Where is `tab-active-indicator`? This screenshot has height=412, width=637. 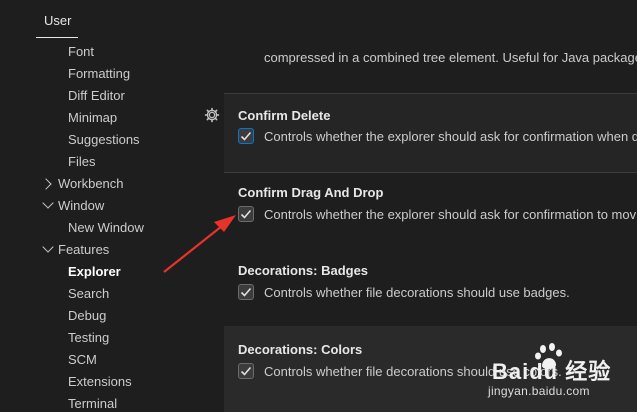
tab-active-indicator is located at coordinates (57, 37).